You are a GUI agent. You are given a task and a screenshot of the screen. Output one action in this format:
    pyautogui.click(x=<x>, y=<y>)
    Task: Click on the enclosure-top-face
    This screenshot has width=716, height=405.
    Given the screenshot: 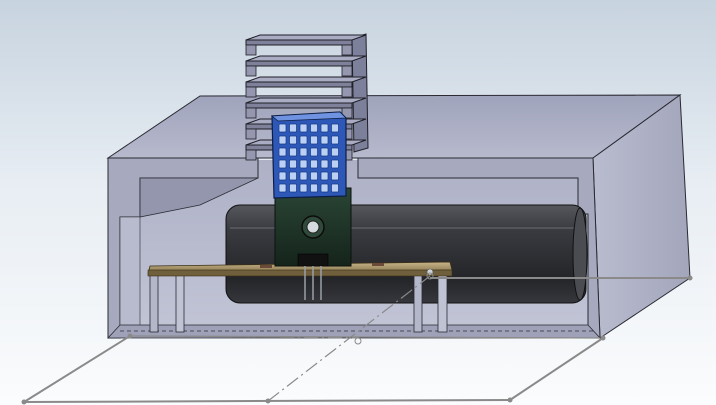 What is the action you would take?
    pyautogui.click(x=394, y=126)
    